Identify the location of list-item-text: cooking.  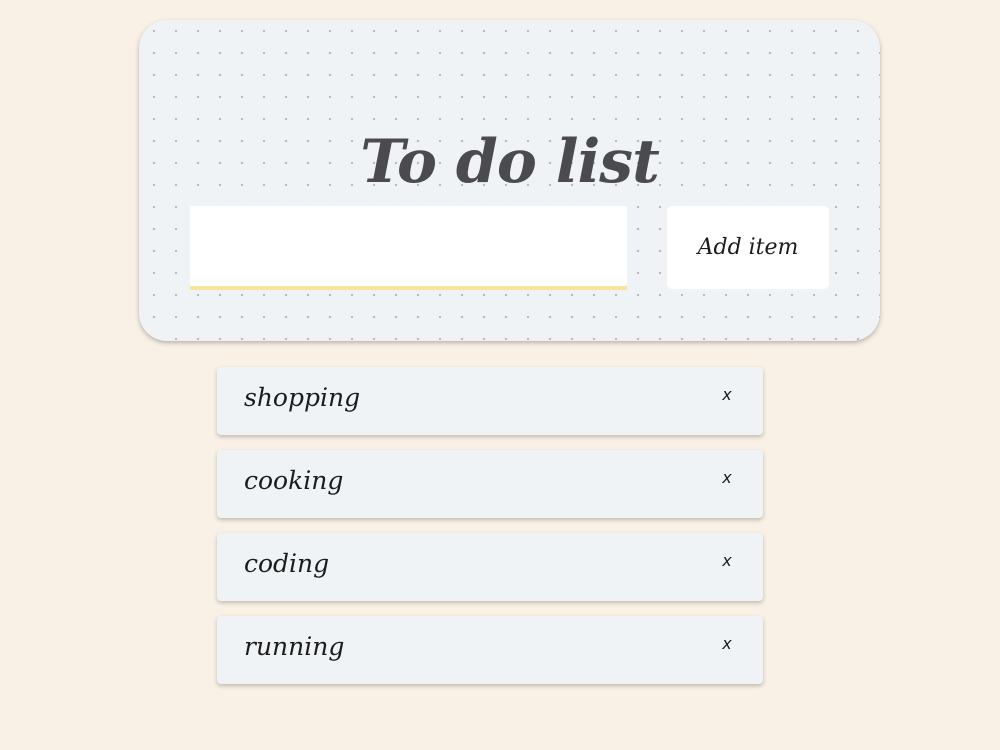
(294, 480).